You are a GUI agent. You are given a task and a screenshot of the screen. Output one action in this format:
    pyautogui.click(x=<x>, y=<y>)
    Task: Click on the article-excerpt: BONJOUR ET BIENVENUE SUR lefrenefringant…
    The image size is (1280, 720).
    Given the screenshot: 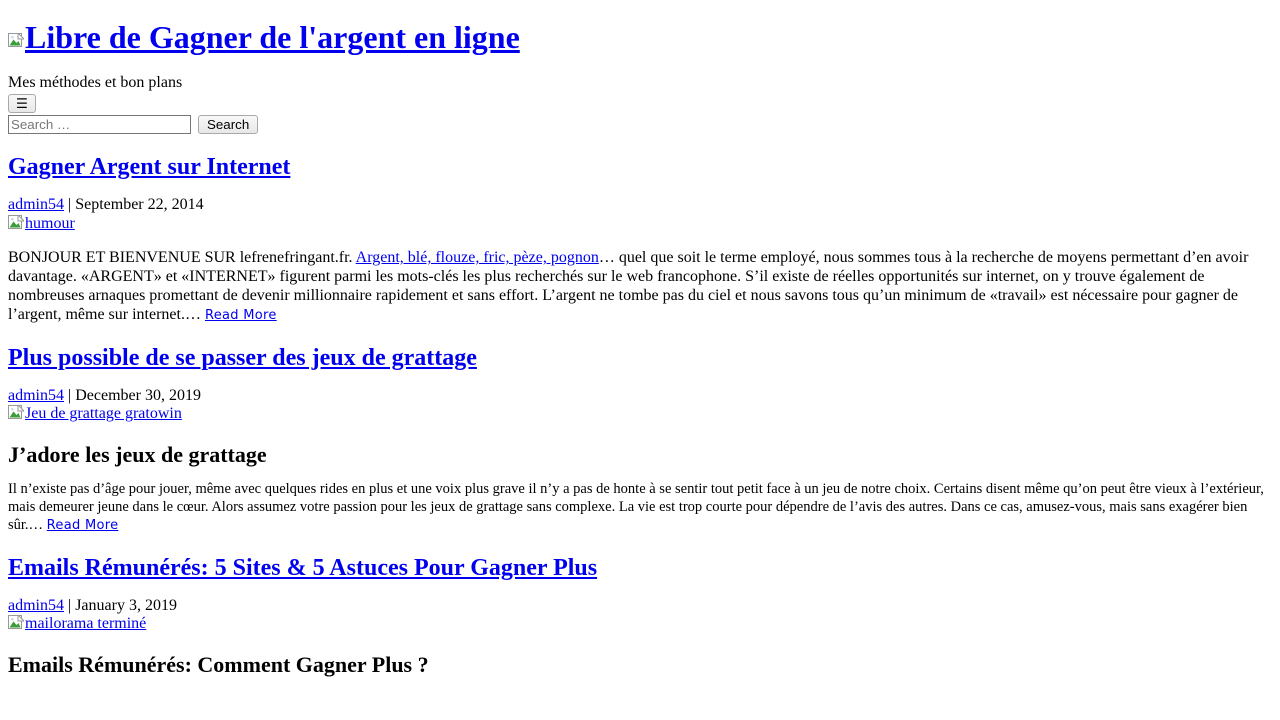 What is the action you would take?
    pyautogui.click(x=640, y=279)
    